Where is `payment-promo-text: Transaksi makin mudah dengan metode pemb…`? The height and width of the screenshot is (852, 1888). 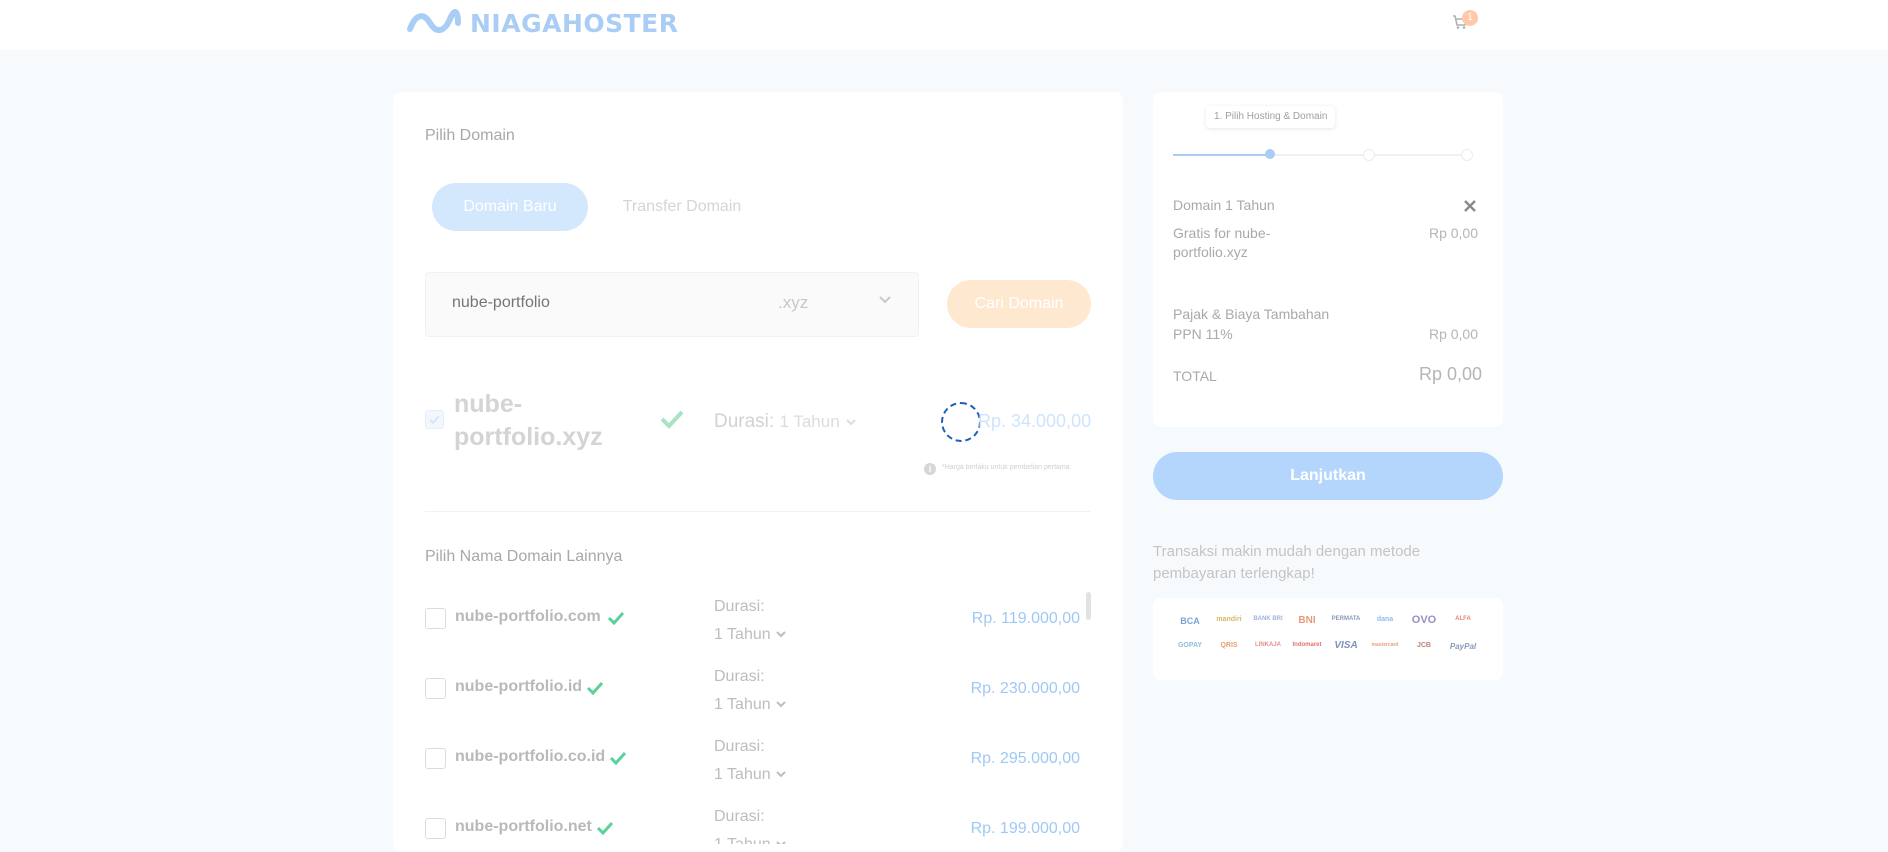 payment-promo-text: Transaksi makin mudah dengan metode pemb… is located at coordinates (1287, 562).